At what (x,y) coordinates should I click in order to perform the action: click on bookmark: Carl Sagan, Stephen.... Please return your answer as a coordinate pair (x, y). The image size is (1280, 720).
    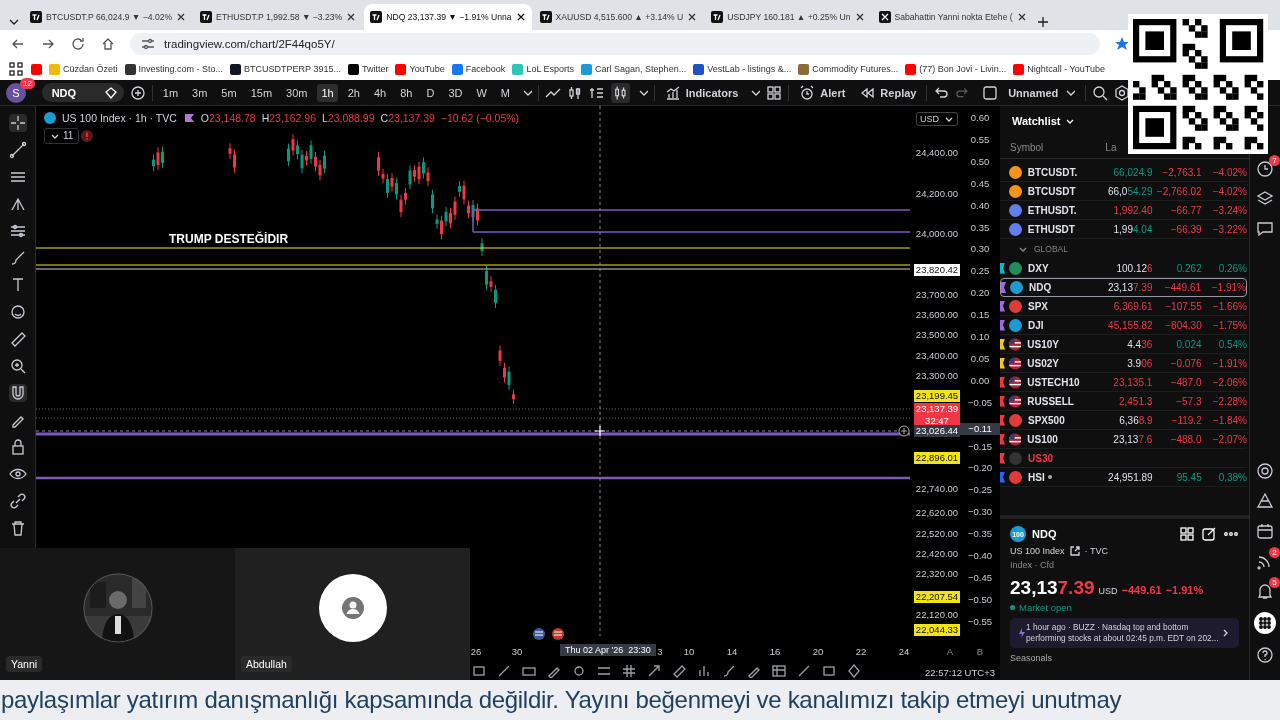
    Looking at the image, I should click on (634, 69).